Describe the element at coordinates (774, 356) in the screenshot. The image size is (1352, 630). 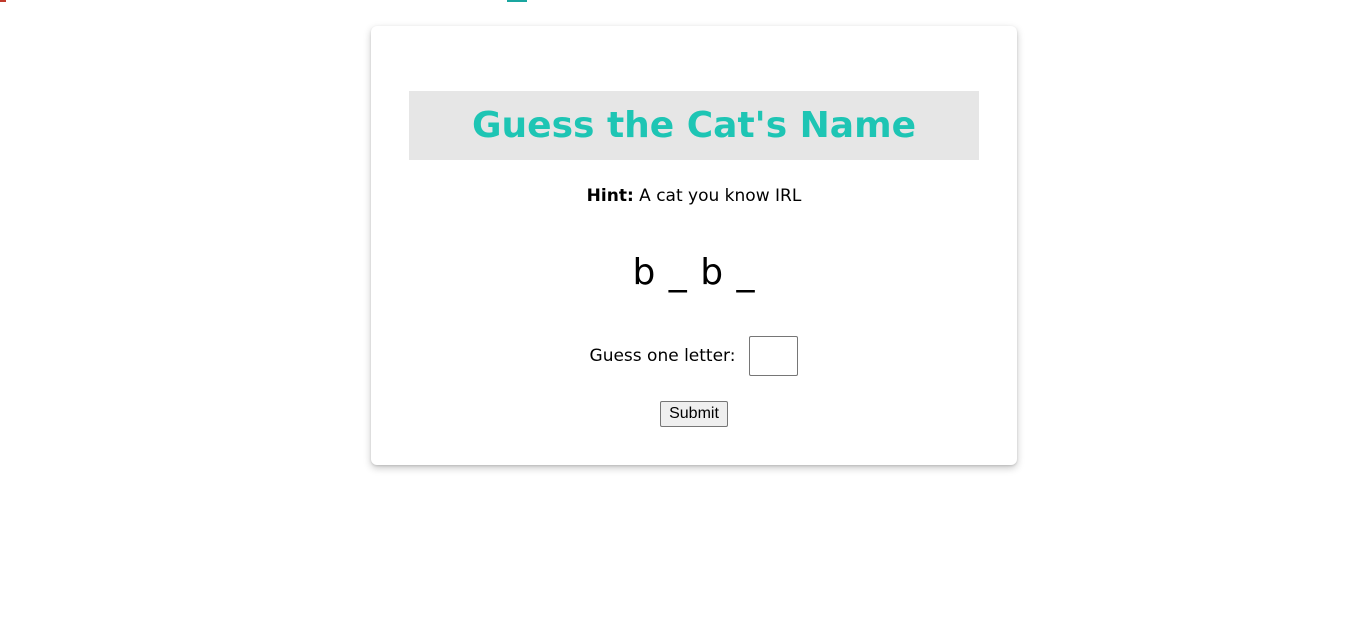
I see `guess-letter-input` at that location.